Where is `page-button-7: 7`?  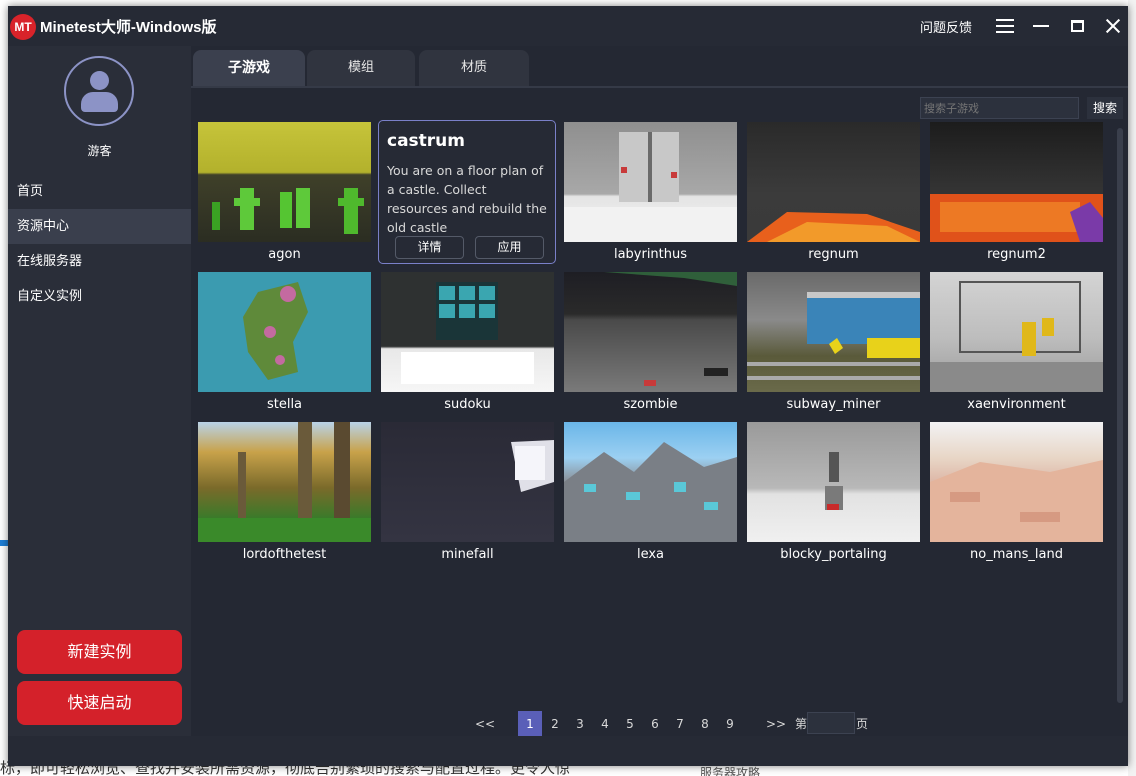 page-button-7: 7 is located at coordinates (680, 724).